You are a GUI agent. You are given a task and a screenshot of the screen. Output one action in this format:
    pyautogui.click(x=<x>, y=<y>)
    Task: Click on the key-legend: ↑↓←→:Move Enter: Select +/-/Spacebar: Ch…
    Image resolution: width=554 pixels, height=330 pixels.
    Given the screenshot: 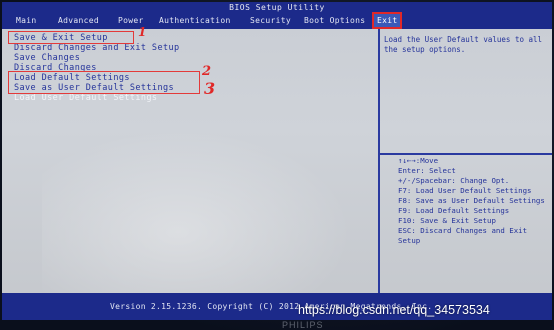 What is the action you would take?
    pyautogui.click(x=473, y=201)
    